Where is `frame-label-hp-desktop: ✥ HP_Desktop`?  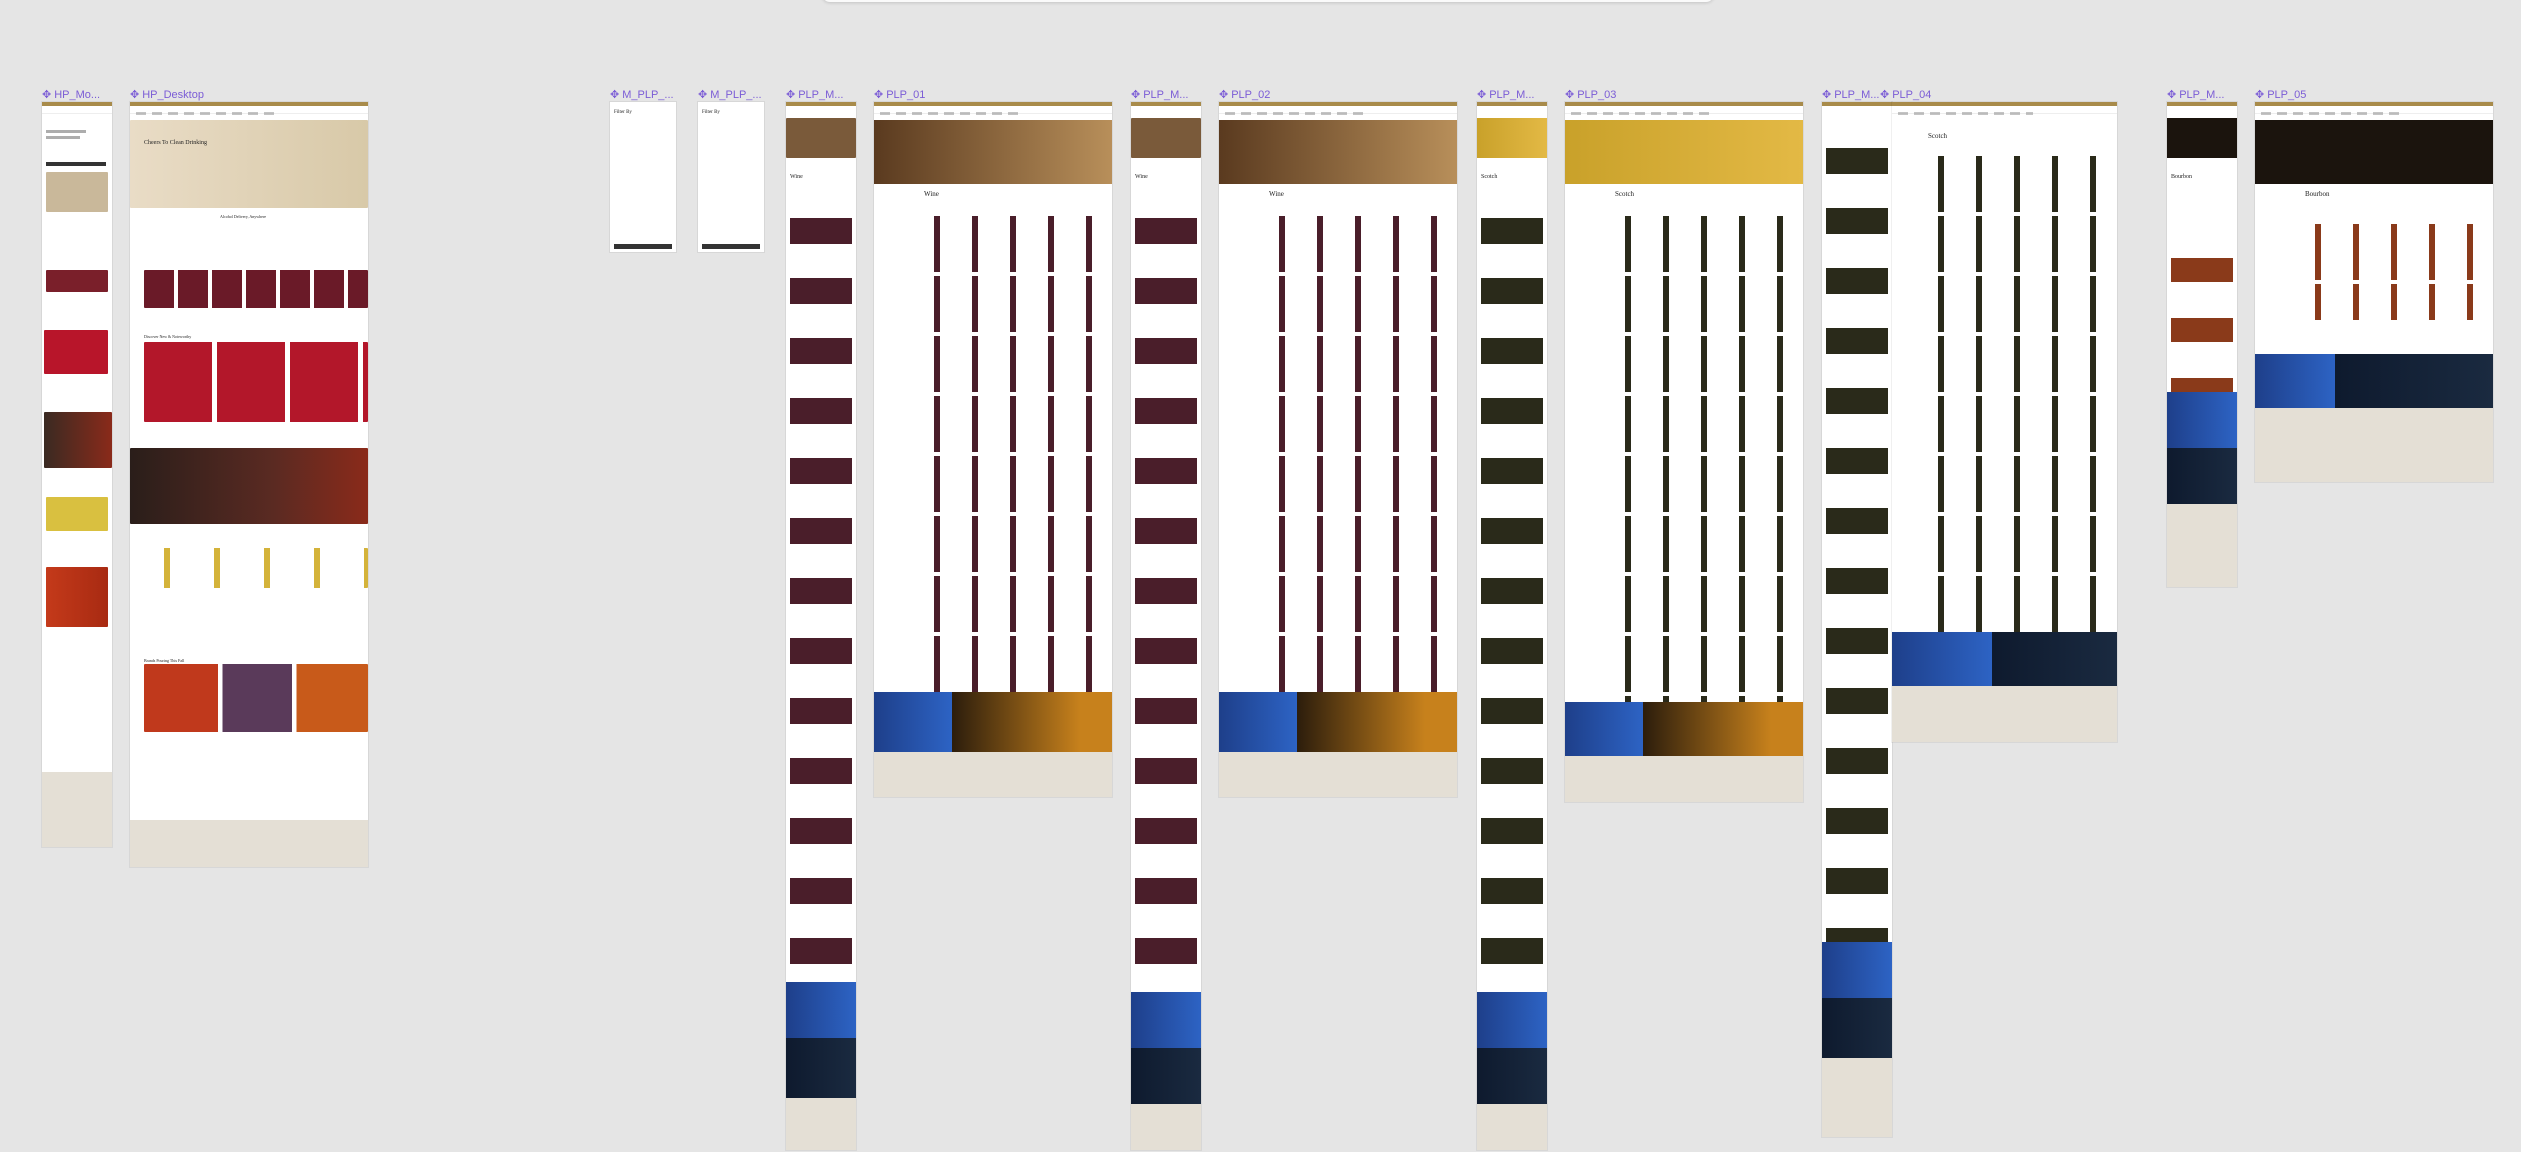 frame-label-hp-desktop: ✥ HP_Desktop is located at coordinates (180, 95).